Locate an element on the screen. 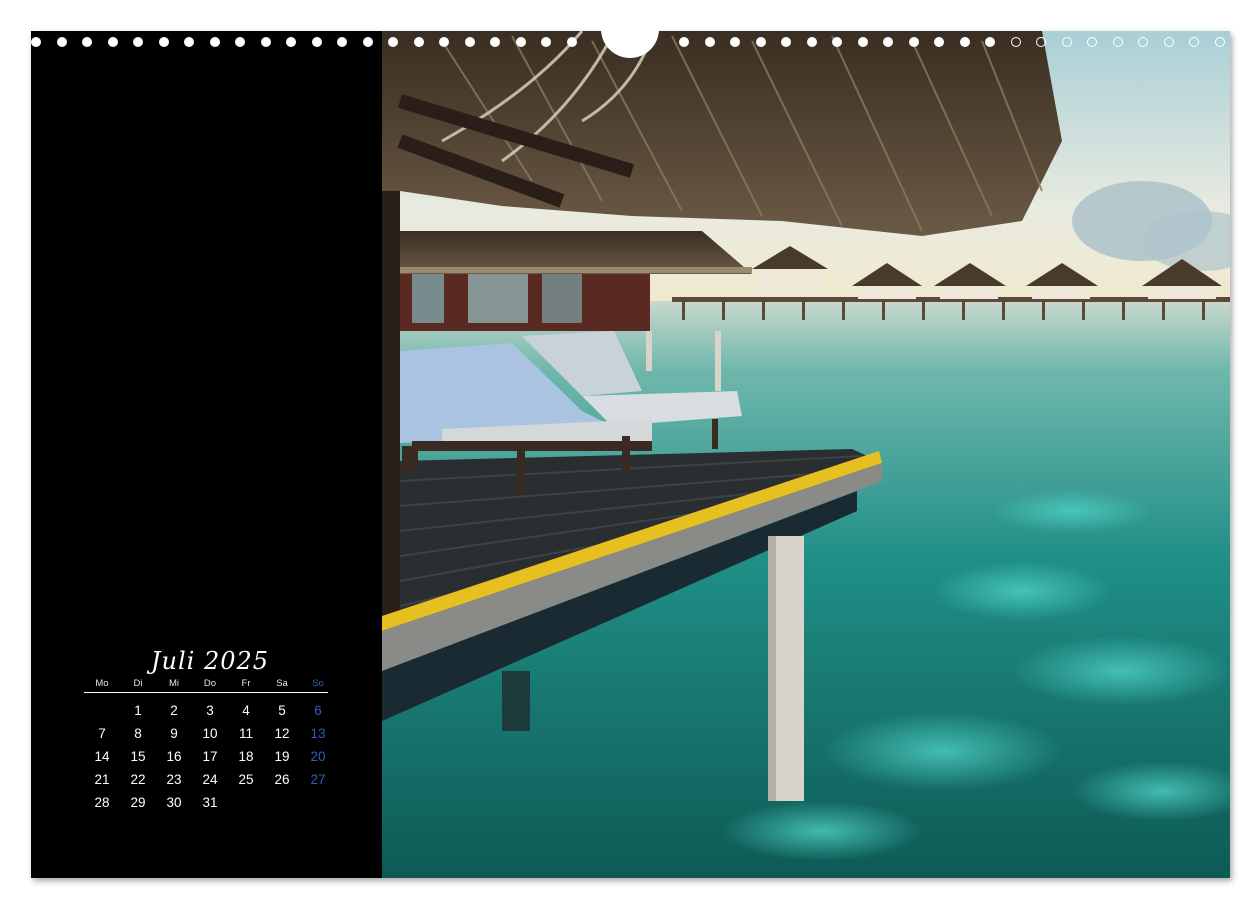 The height and width of the screenshot is (908, 1260). weekday-label: Fr is located at coordinates (246, 683).